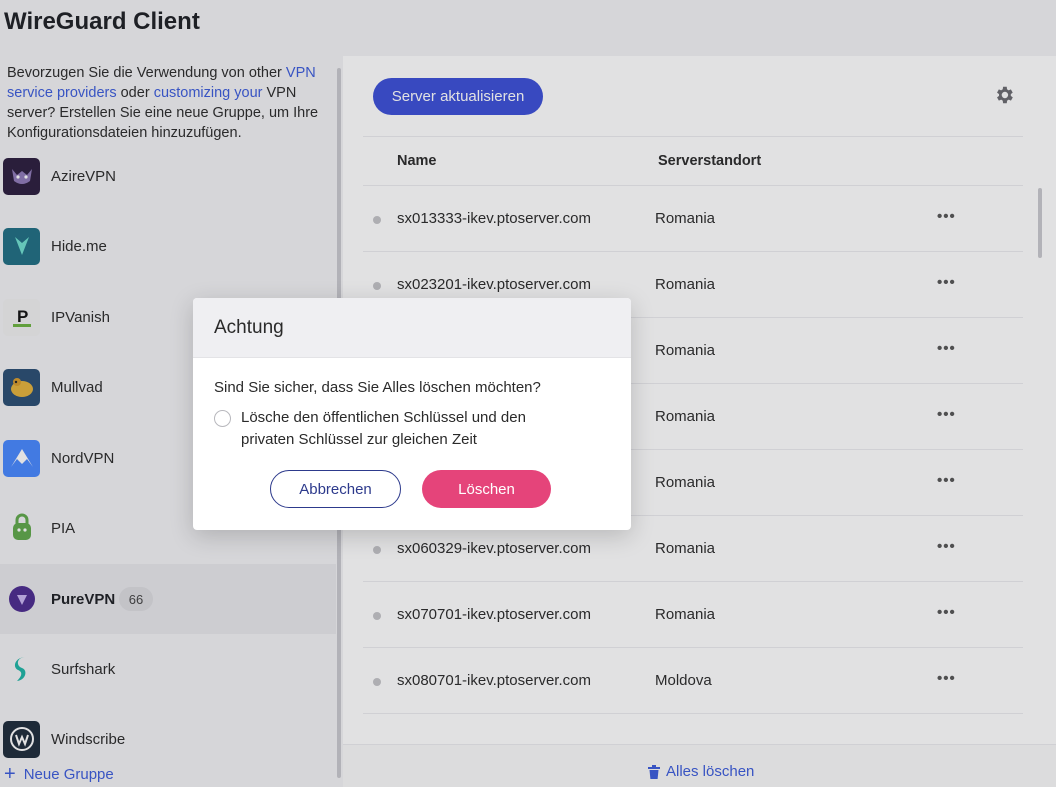 Image resolution: width=1056 pixels, height=787 pixels. Describe the element at coordinates (222, 418) in the screenshot. I see `delete-keys-radio` at that location.